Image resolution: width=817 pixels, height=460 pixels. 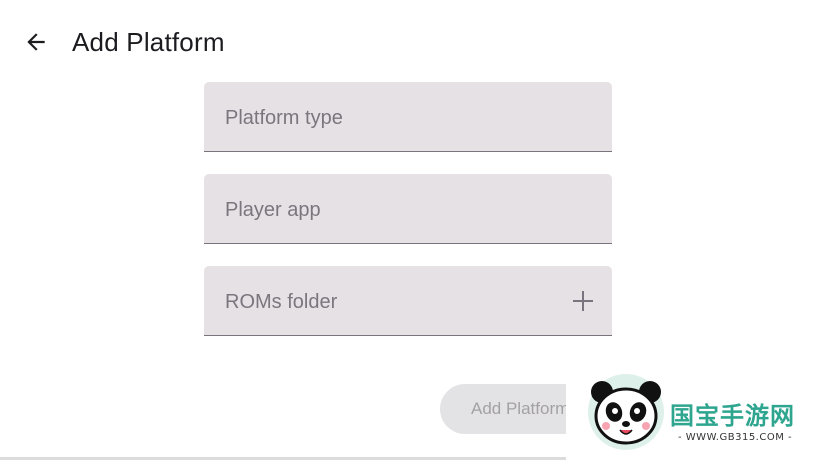 I want to click on roms-folder-label: ROMs folder, so click(x=281, y=302).